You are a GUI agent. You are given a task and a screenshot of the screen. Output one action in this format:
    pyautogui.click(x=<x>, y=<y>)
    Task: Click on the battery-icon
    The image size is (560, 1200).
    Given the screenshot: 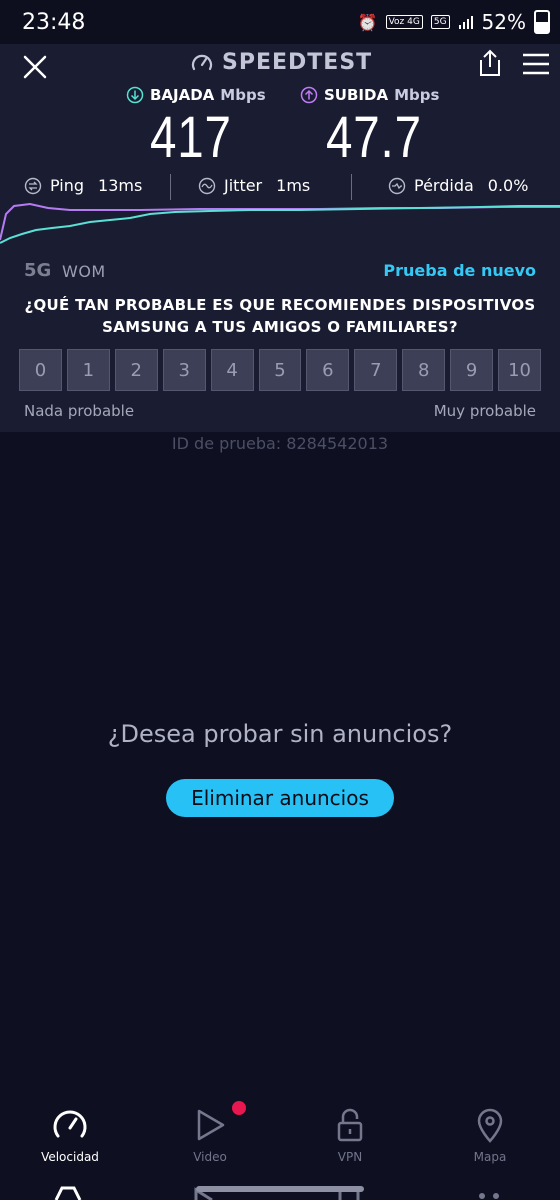 What is the action you would take?
    pyautogui.click(x=542, y=22)
    